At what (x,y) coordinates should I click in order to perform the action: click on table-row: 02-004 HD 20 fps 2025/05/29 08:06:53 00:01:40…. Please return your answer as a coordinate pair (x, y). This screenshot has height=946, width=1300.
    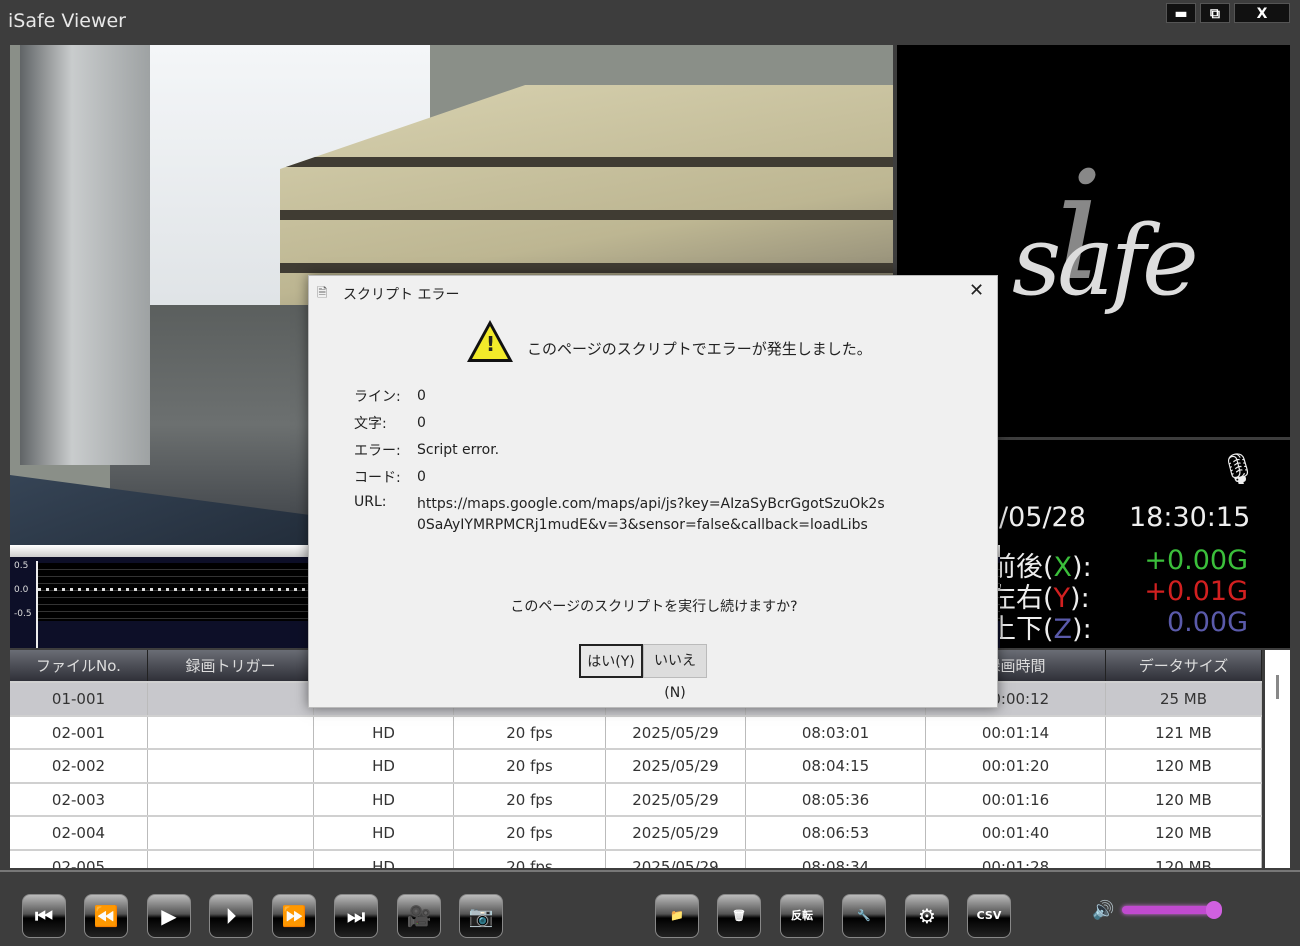
    Looking at the image, I should click on (636, 834).